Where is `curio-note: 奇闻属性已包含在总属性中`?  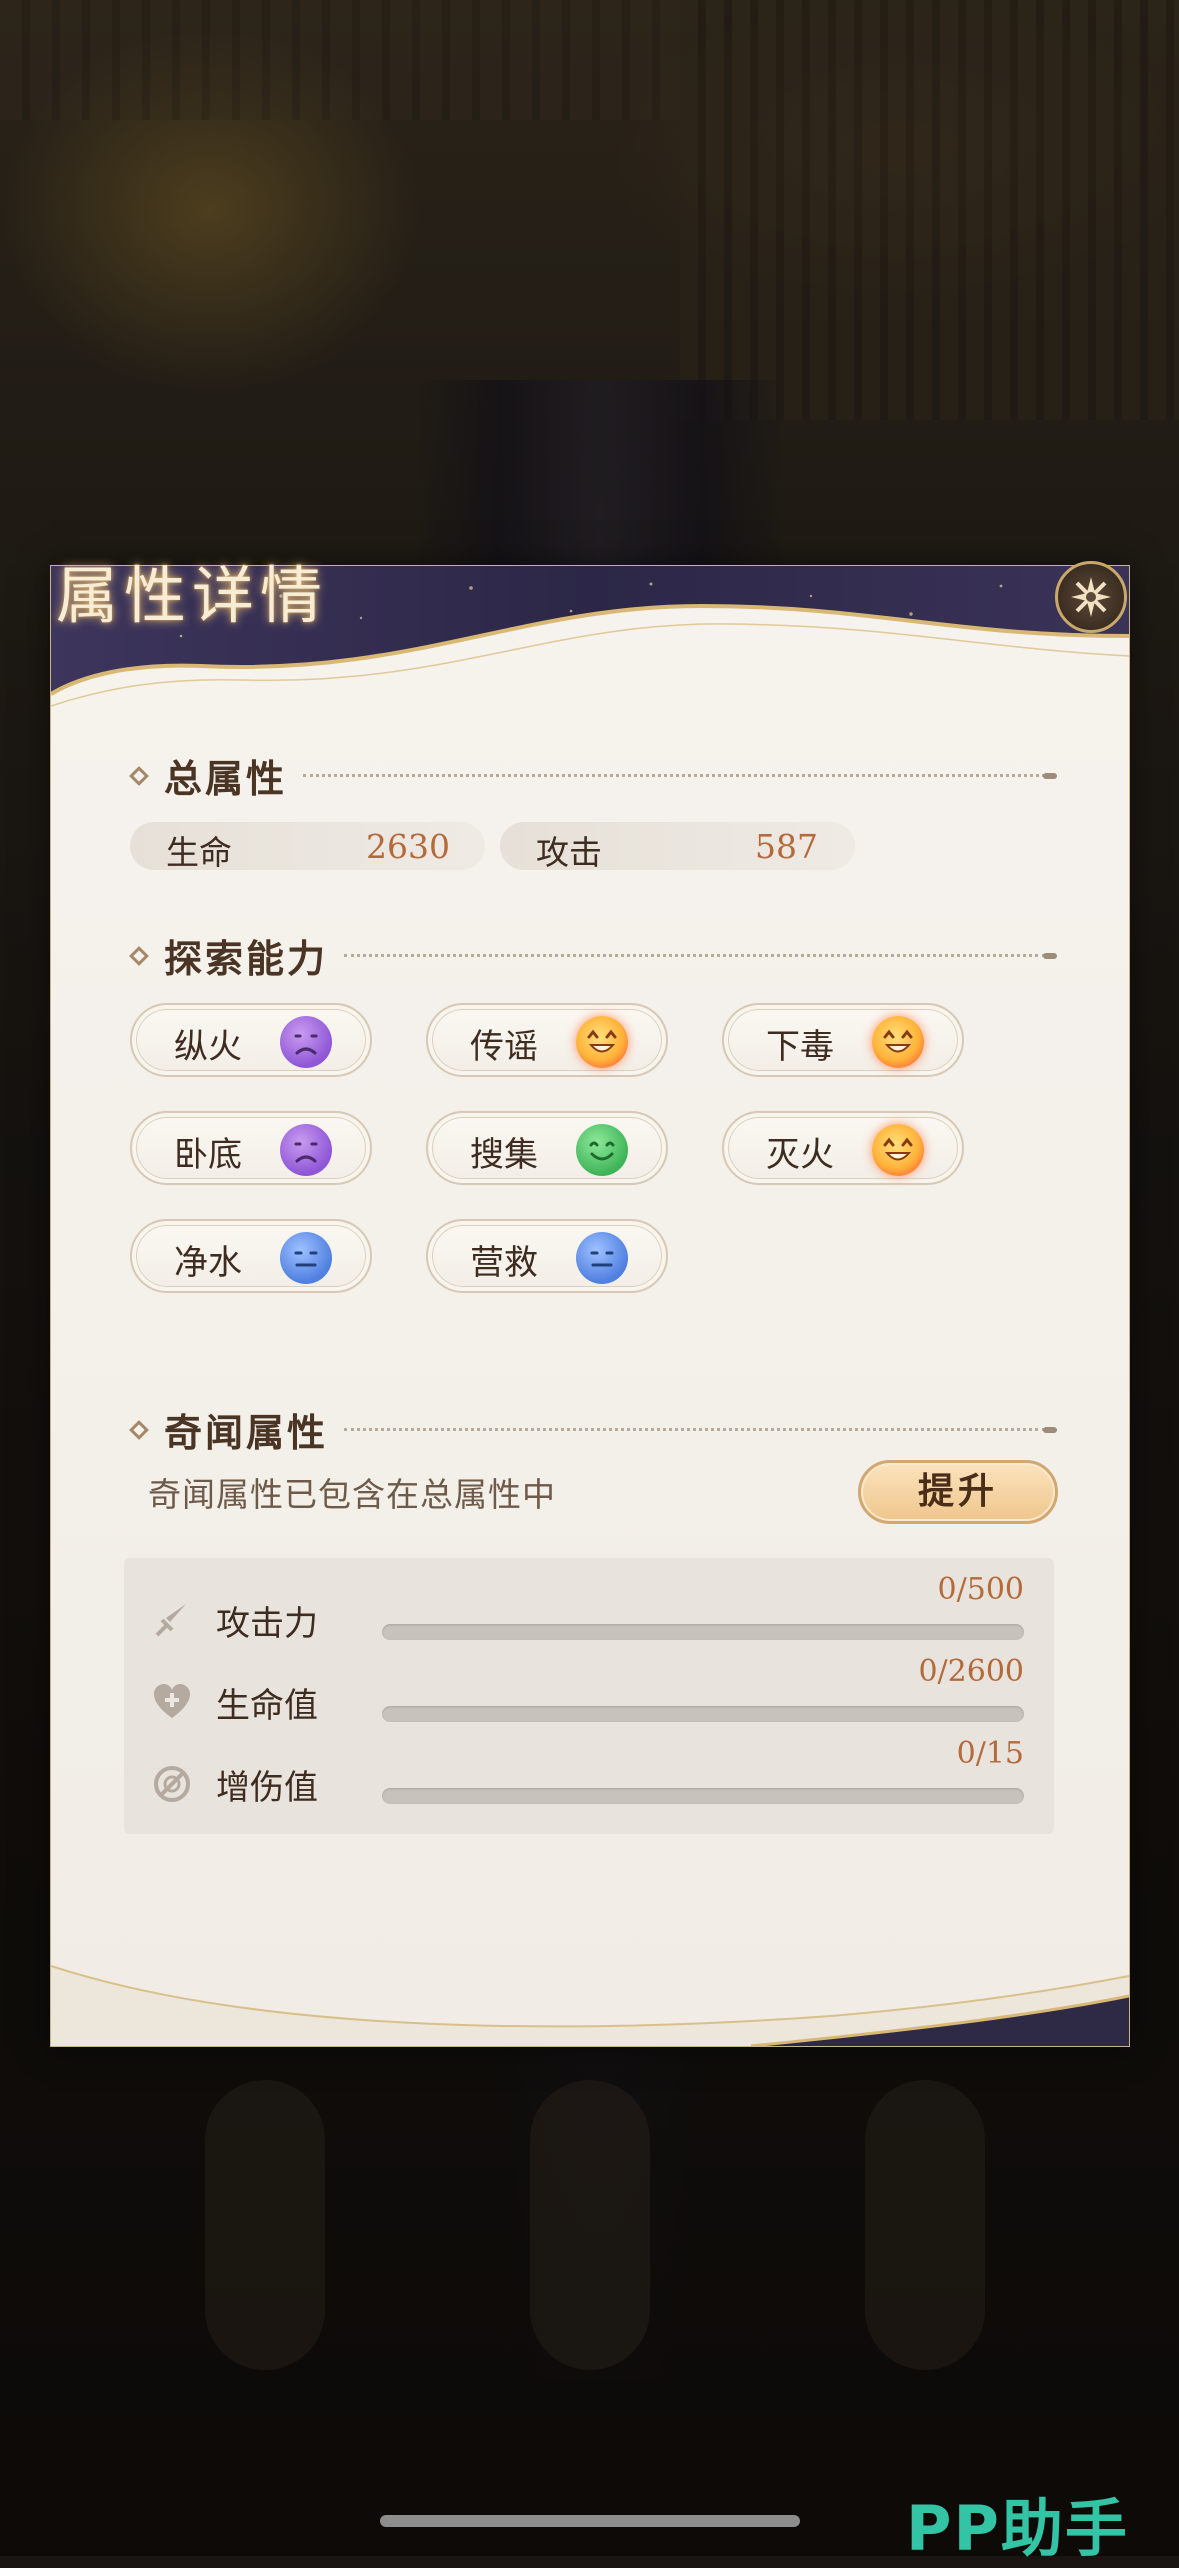 curio-note: 奇闻属性已包含在总属性中 is located at coordinates (352, 1494).